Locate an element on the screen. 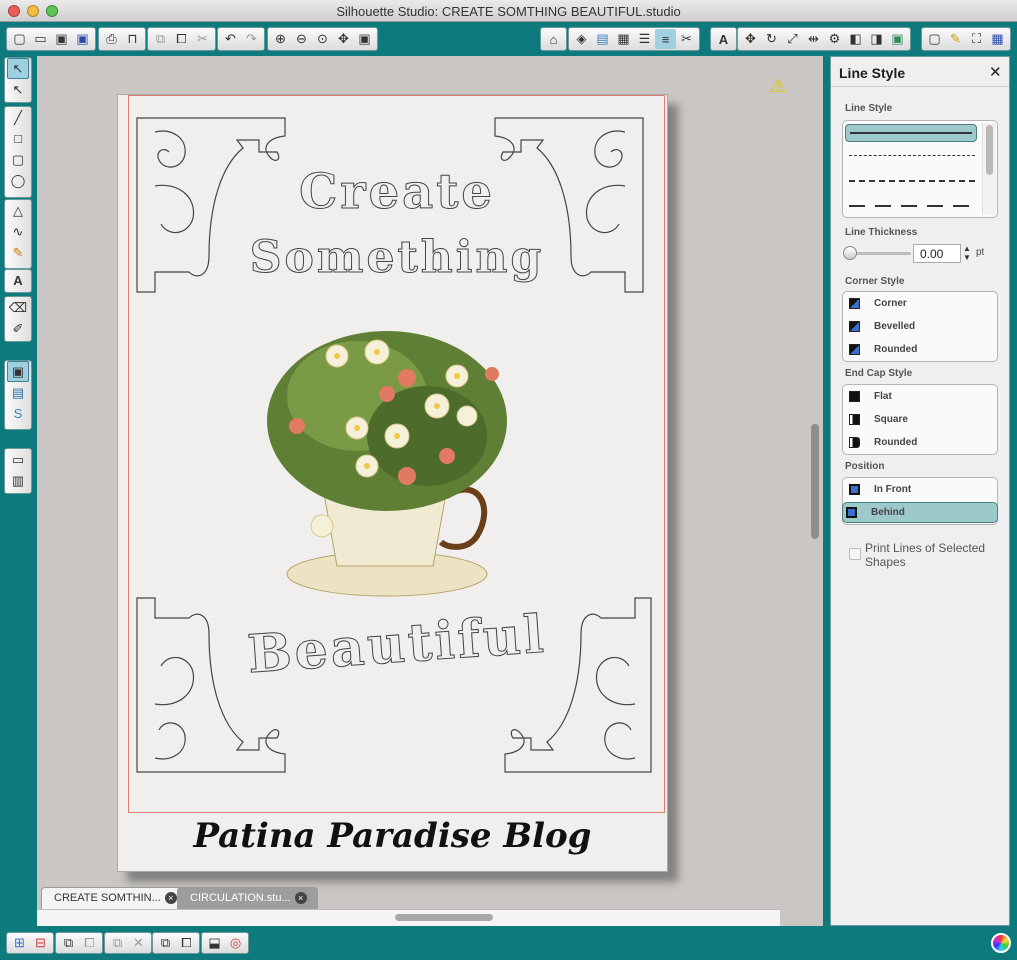 The width and height of the screenshot is (1017, 960). line-style-dotted is located at coordinates (912, 155).